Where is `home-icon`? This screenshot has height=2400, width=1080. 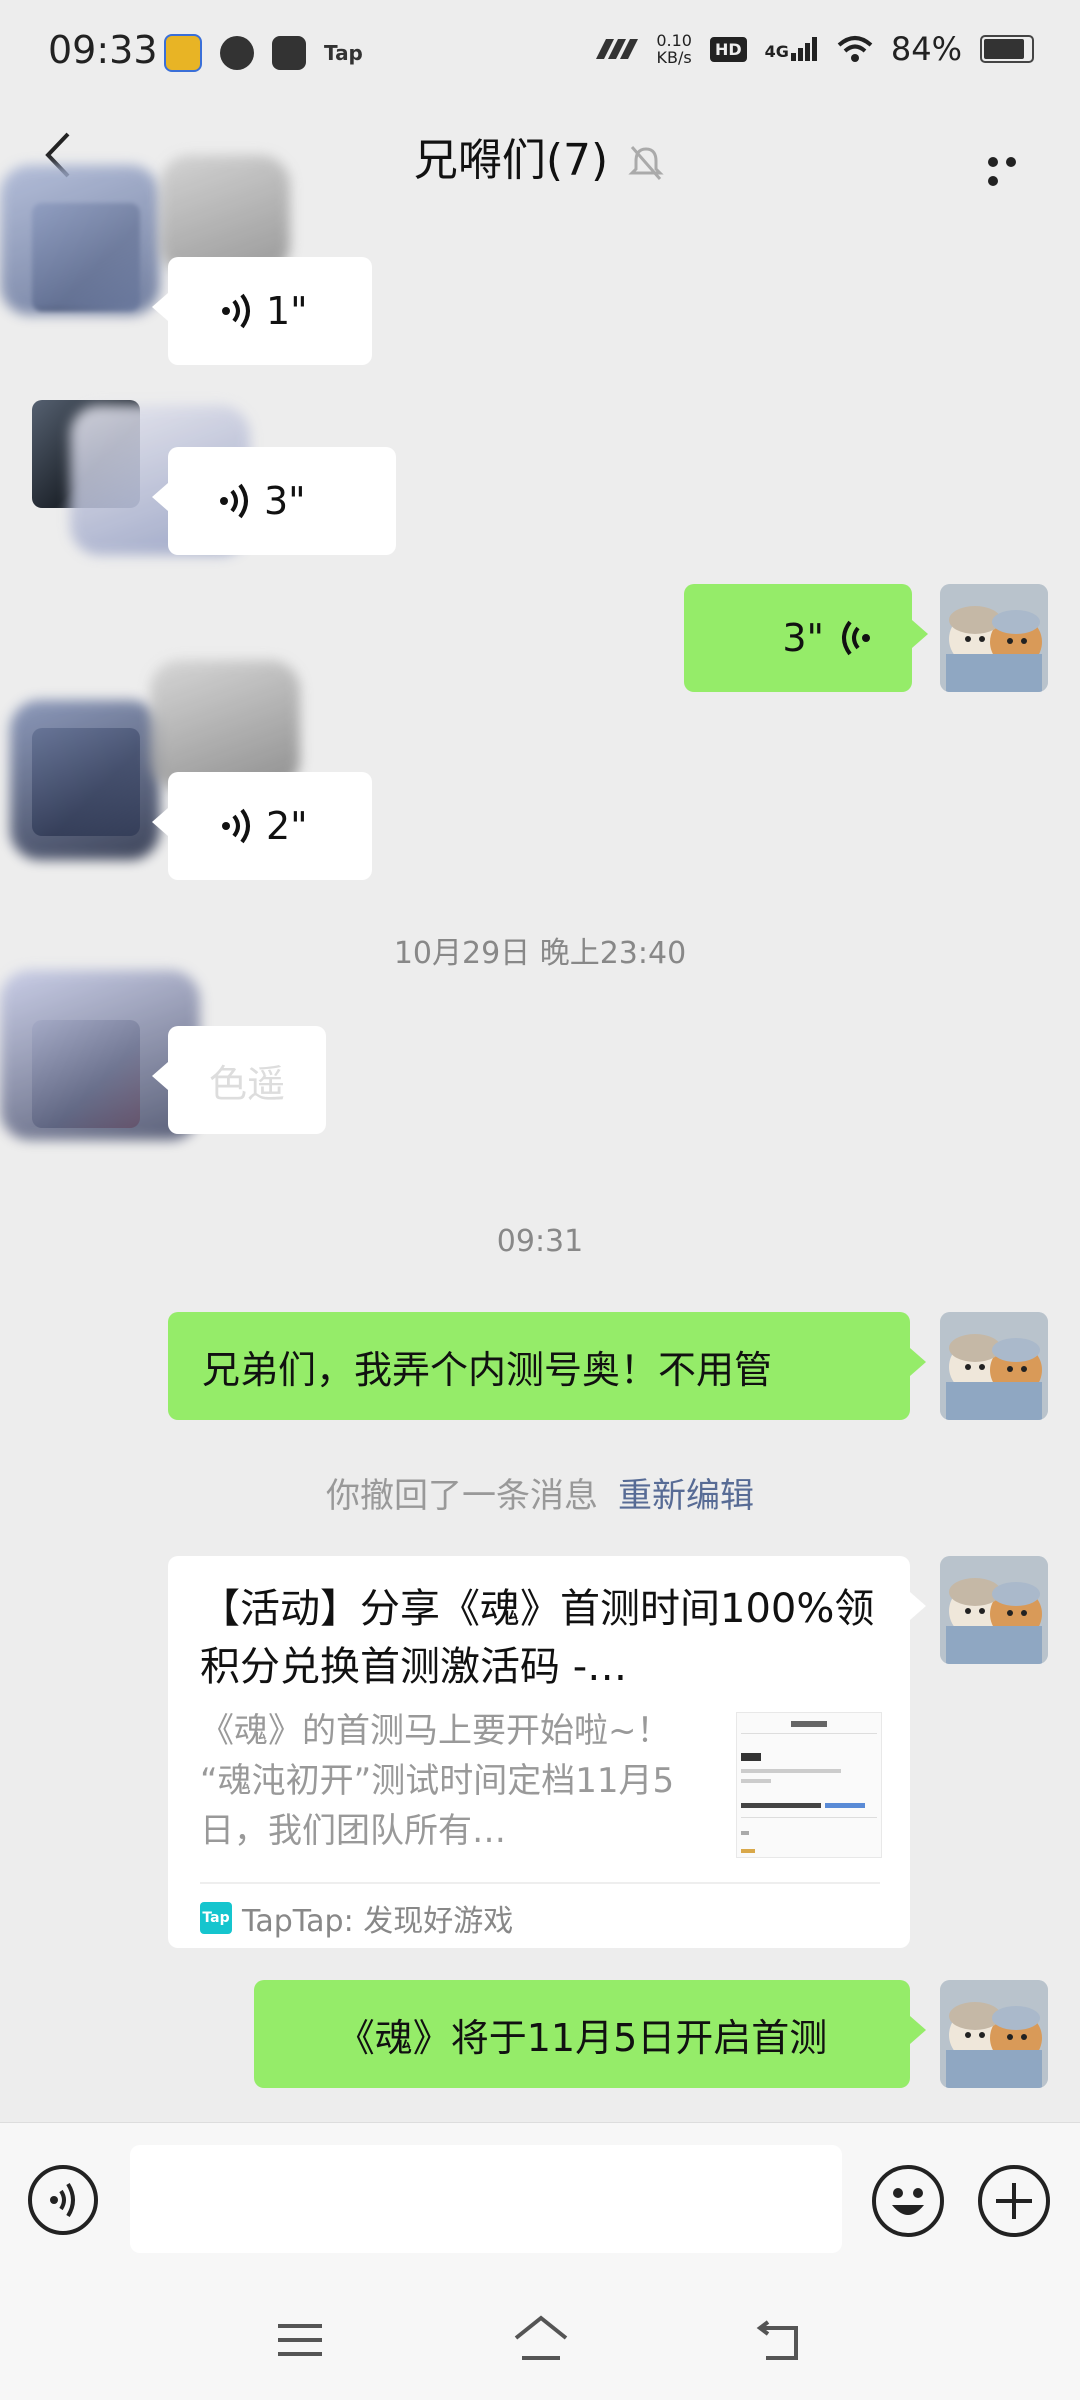 home-icon is located at coordinates (541, 2338).